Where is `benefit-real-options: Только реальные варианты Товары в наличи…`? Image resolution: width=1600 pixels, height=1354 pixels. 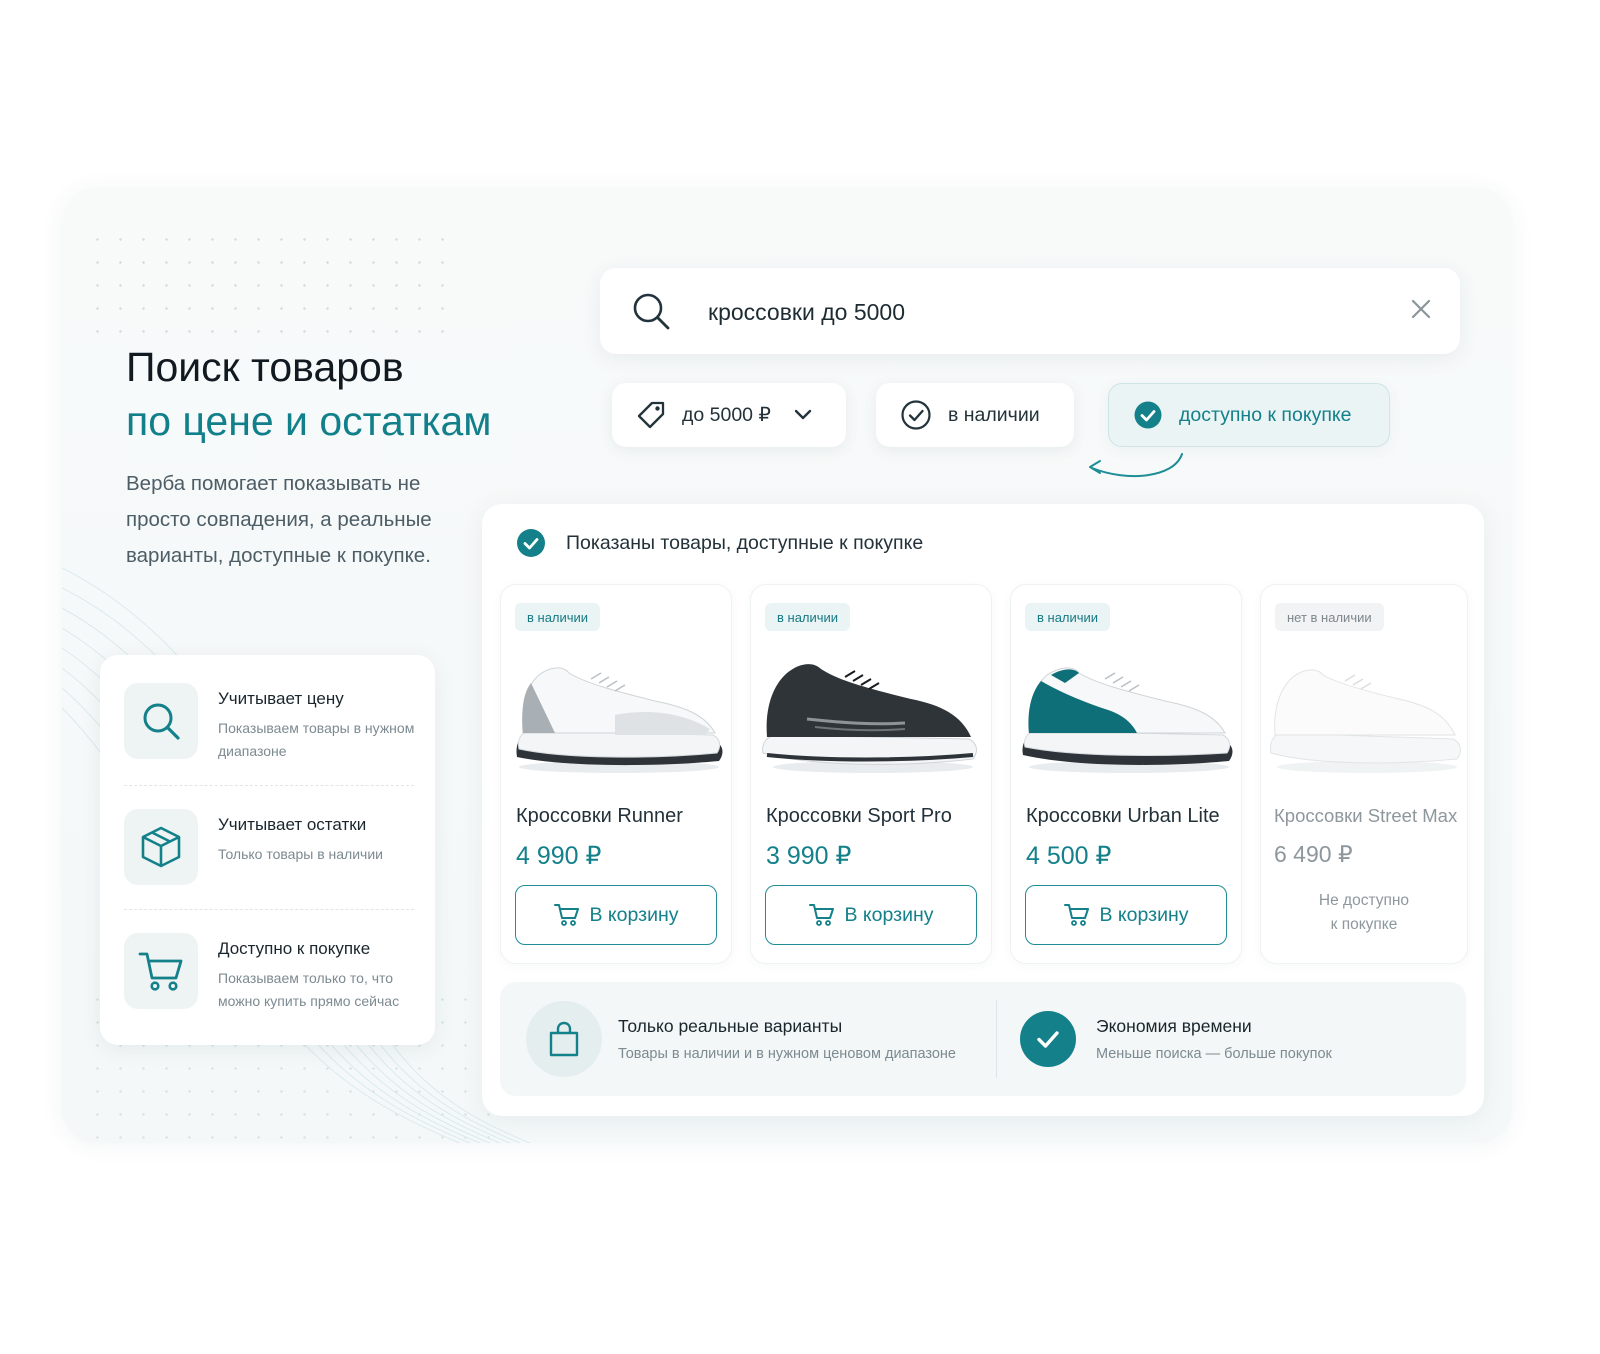 benefit-real-options: Только реальные варианты Товары в наличи… is located at coordinates (748, 1039).